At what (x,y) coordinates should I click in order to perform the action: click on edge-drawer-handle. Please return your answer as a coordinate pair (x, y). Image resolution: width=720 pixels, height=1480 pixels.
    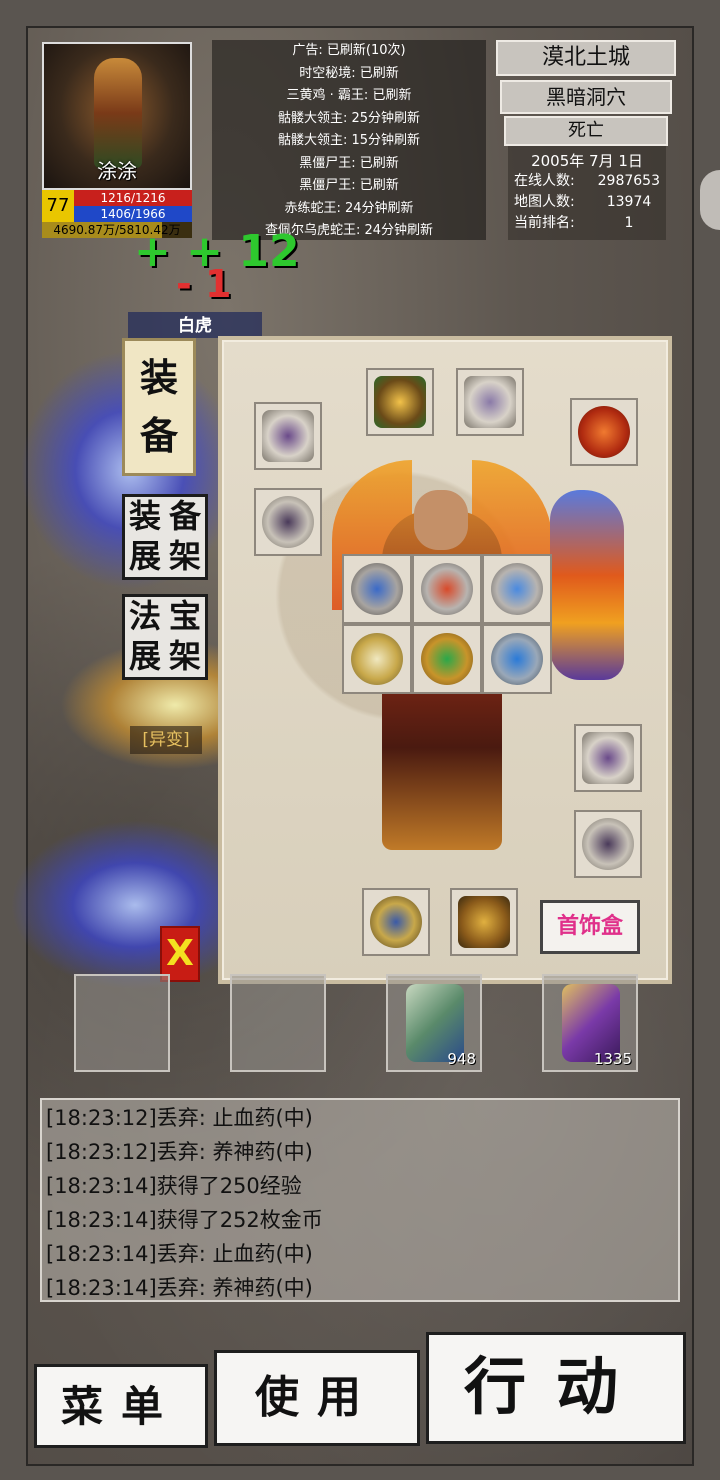
    Looking at the image, I should click on (710, 200).